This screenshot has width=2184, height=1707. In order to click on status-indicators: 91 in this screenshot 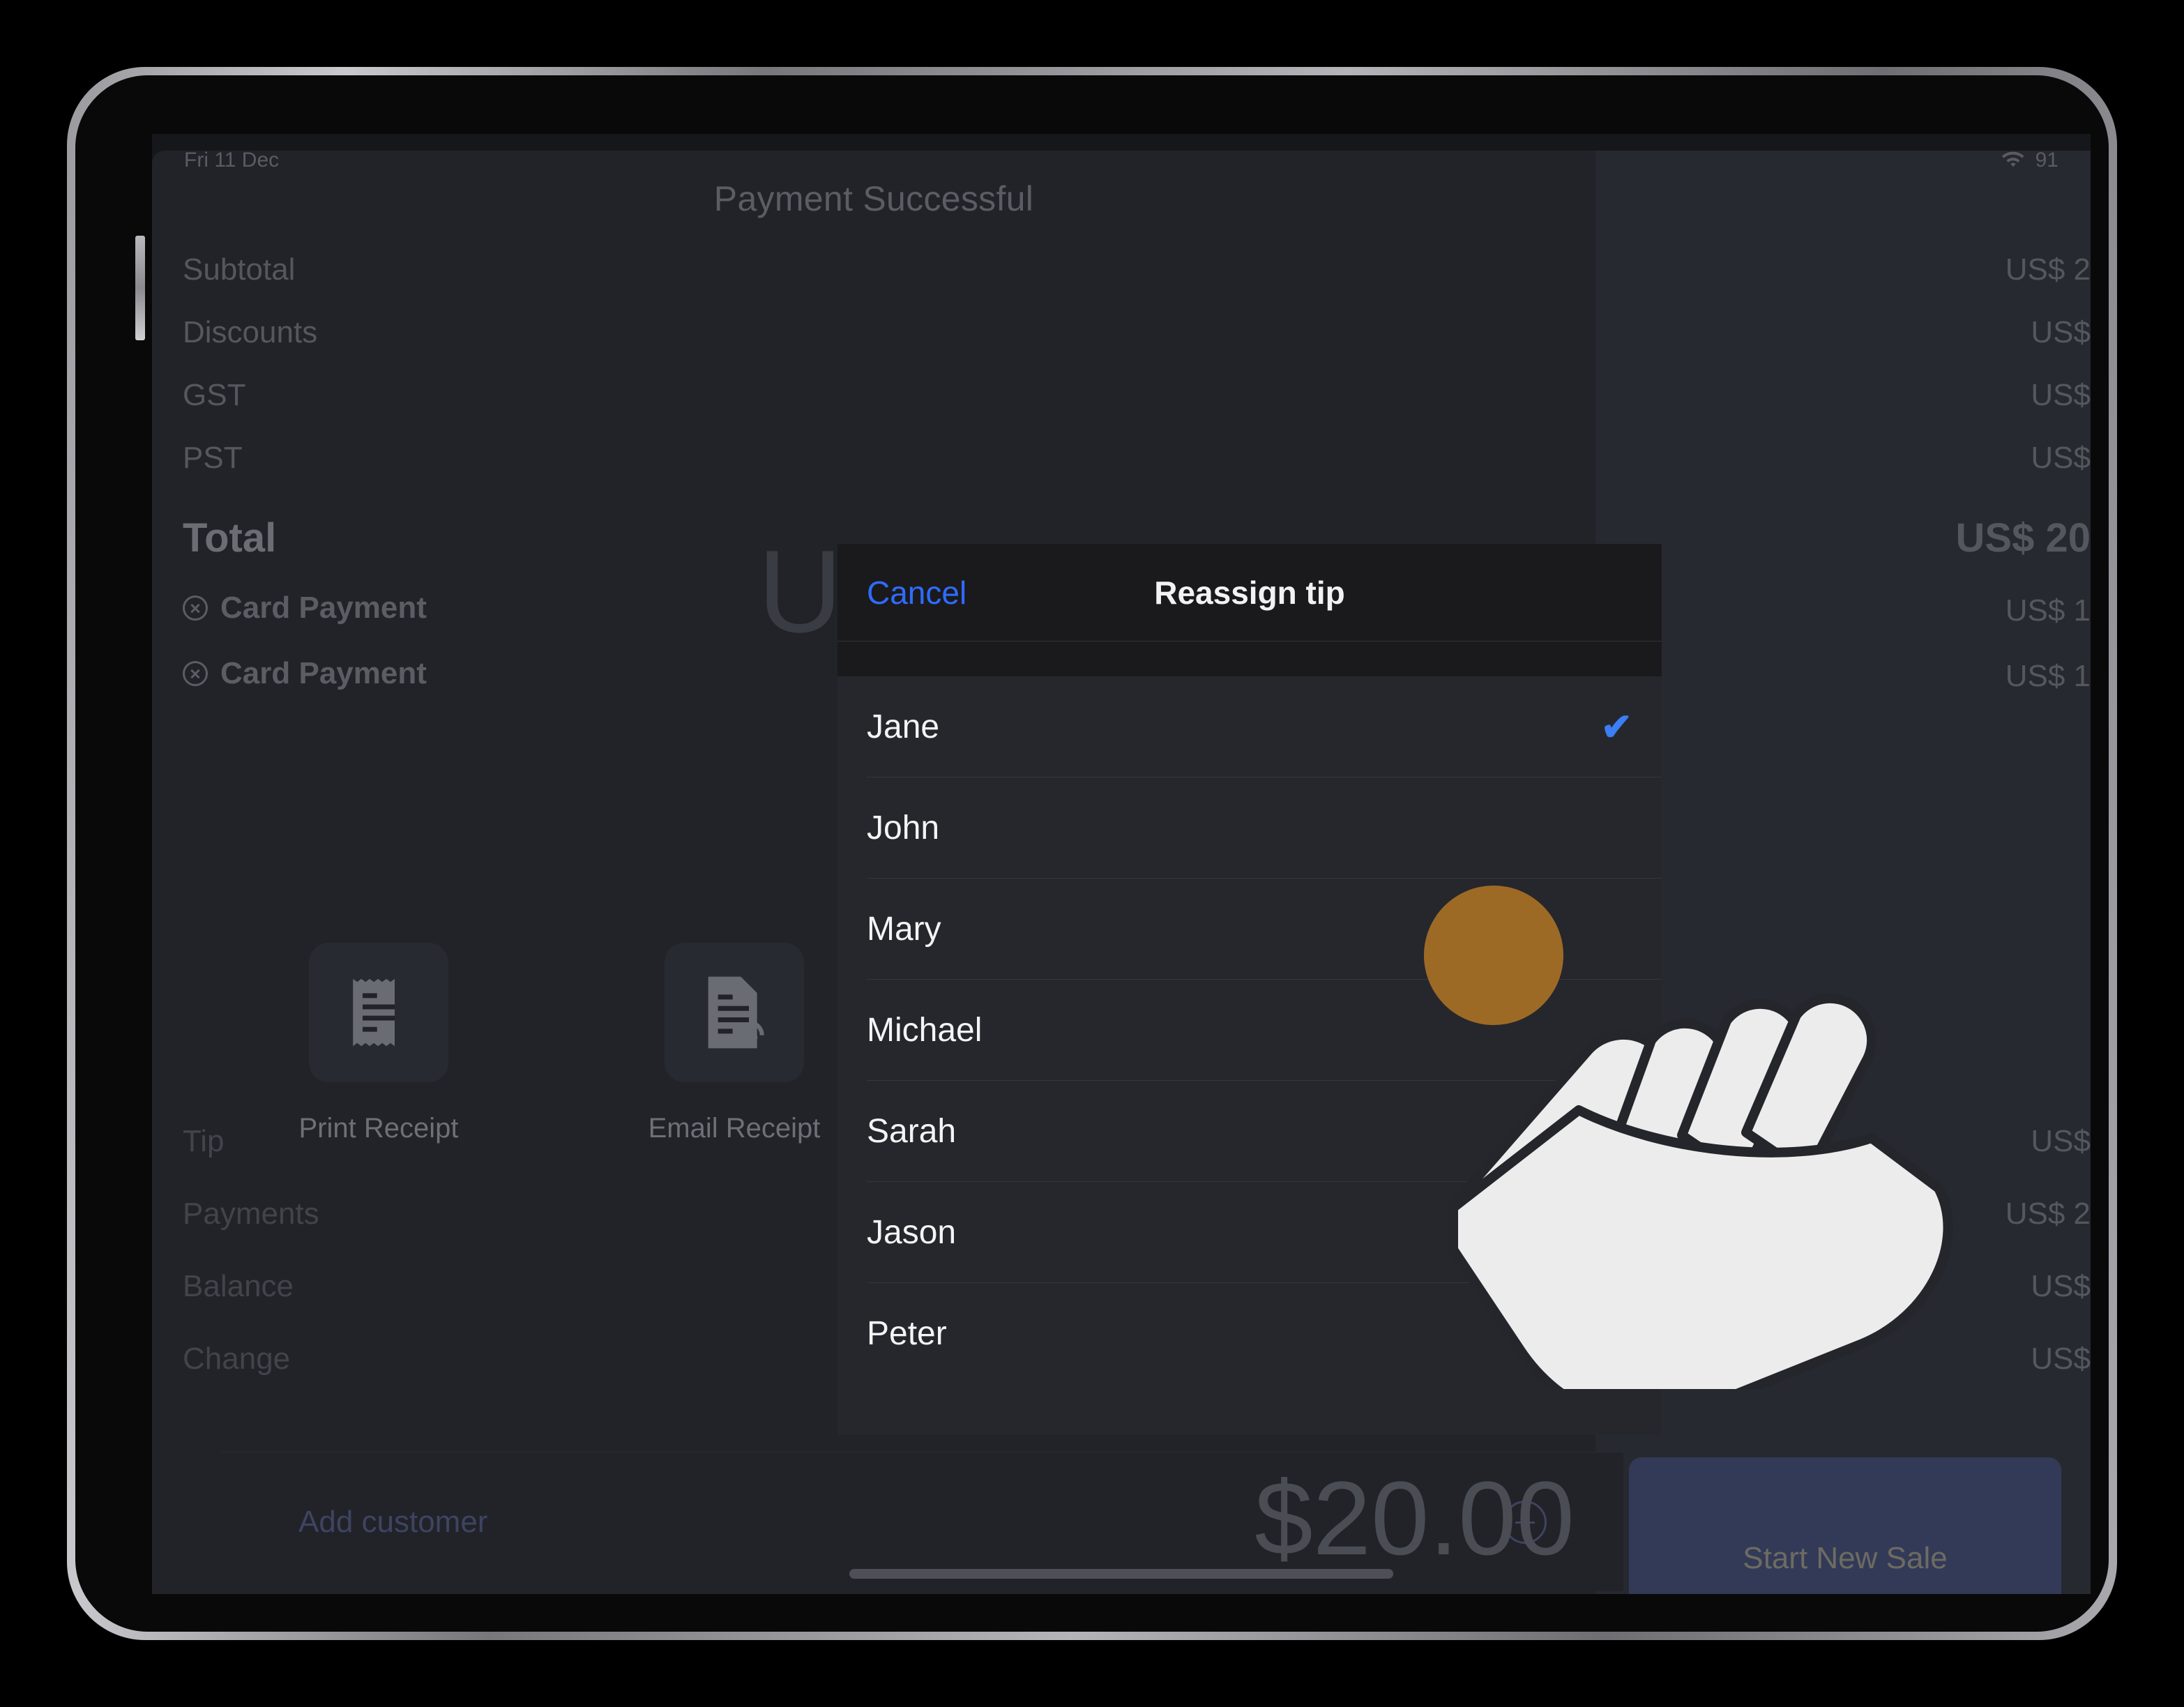, I will do `click(2029, 160)`.